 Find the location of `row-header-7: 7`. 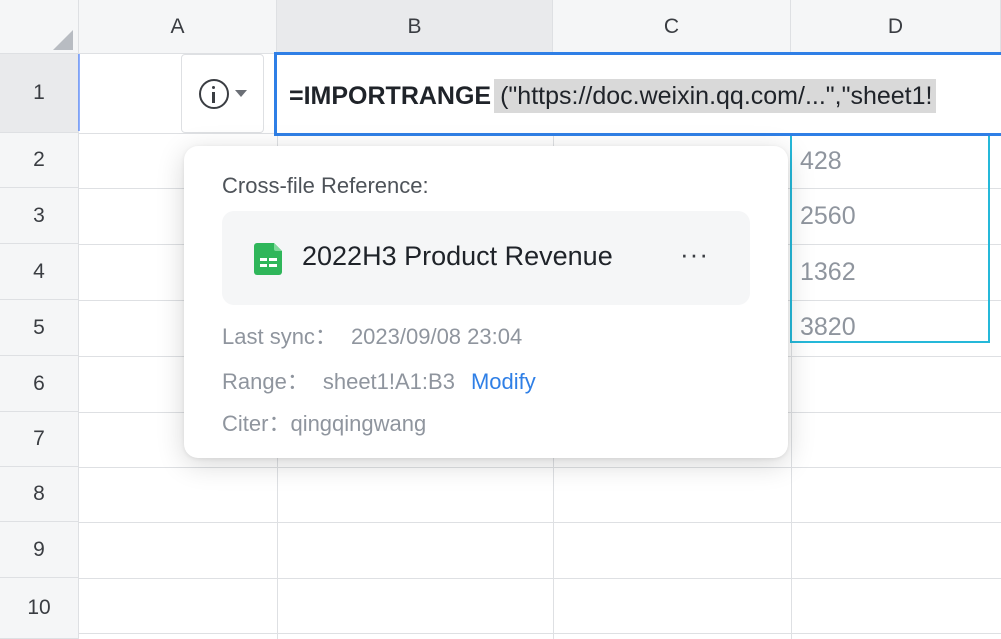

row-header-7: 7 is located at coordinates (39, 439).